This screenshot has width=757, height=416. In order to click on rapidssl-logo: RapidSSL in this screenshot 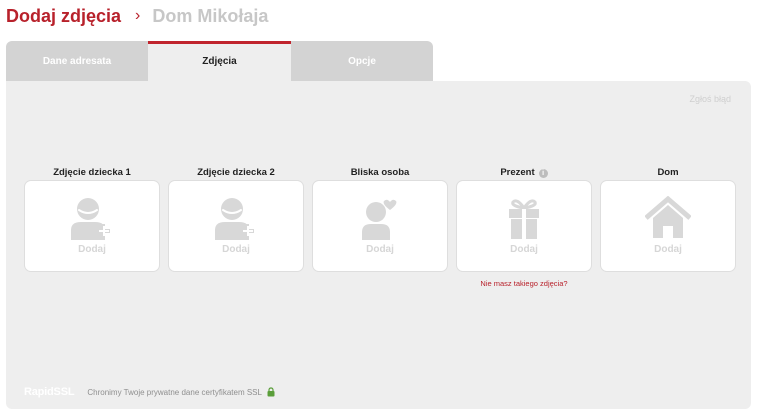, I will do `click(49, 392)`.